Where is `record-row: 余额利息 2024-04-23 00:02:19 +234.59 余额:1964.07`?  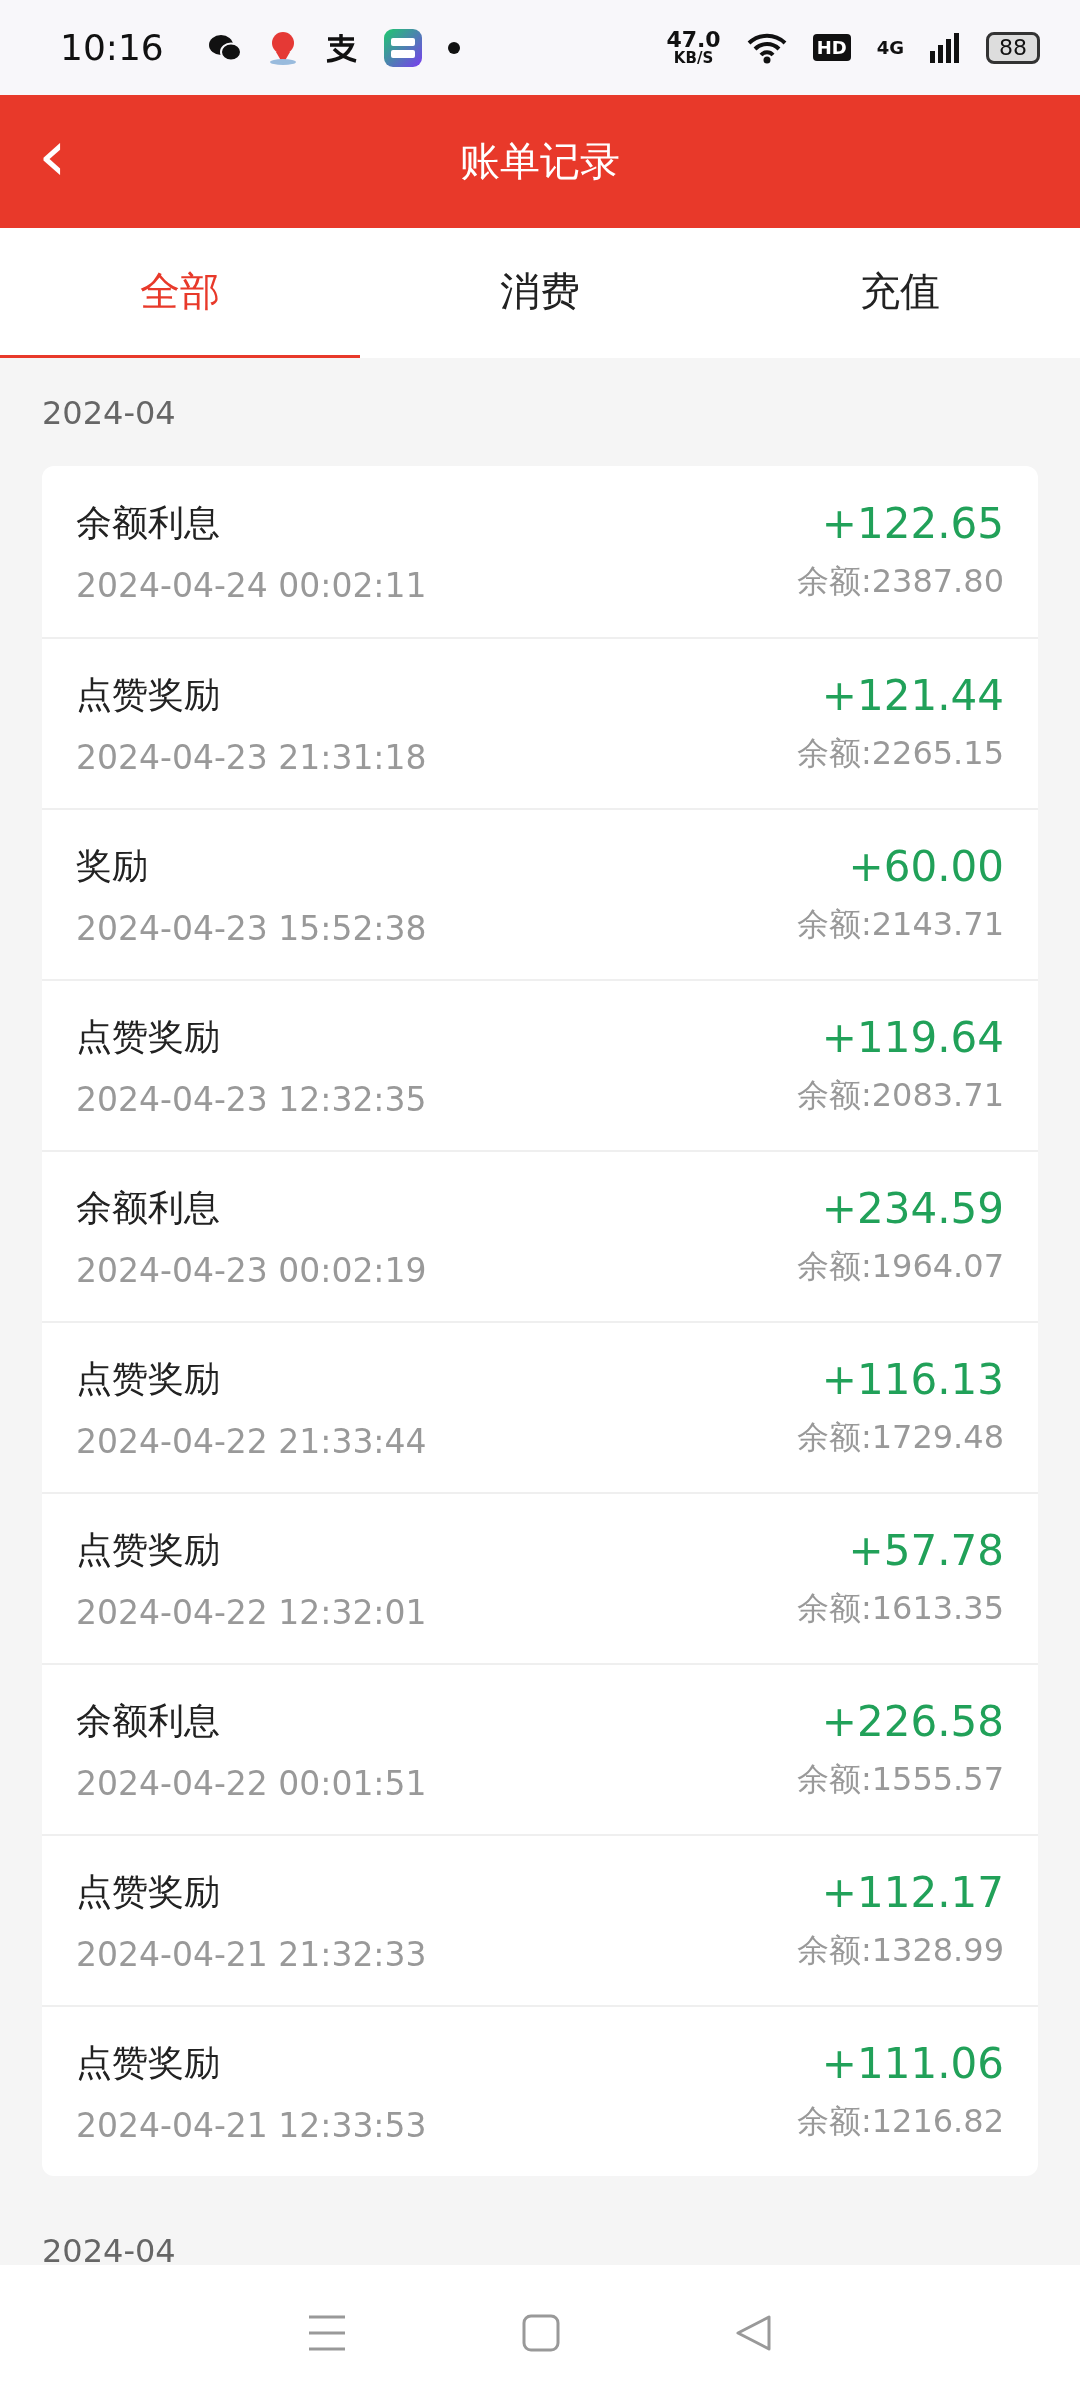
record-row: 余额利息 2024-04-23 00:02:19 +234.59 余额:1964.07 is located at coordinates (540, 1235).